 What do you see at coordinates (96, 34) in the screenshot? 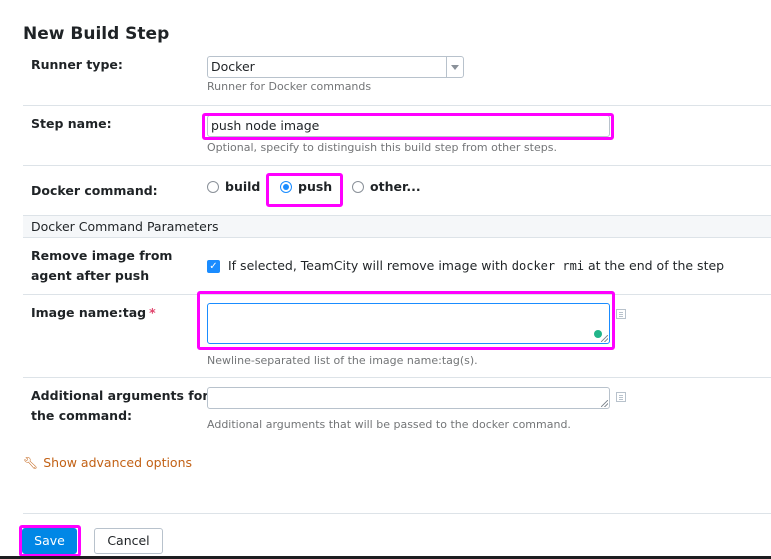
I see `page-title: New Build Step` at bounding box center [96, 34].